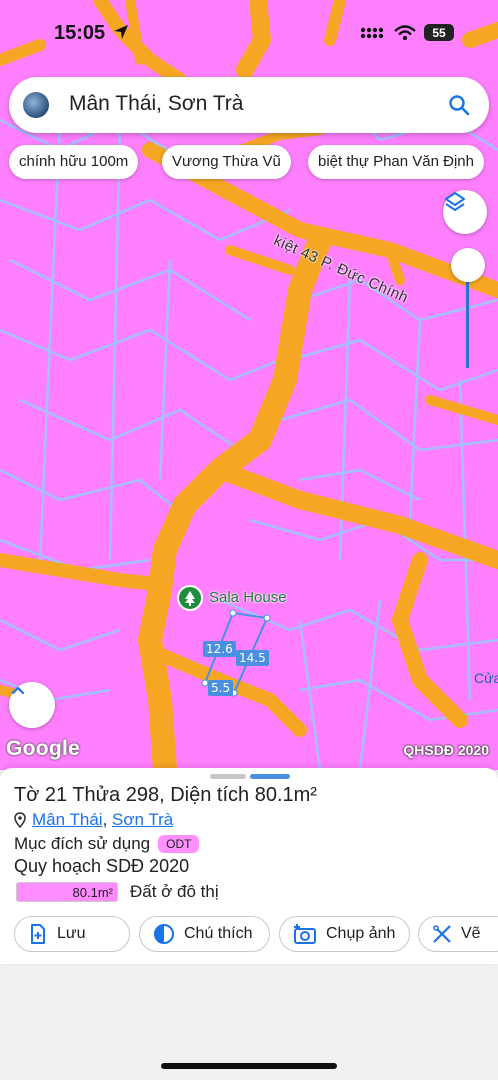 The width and height of the screenshot is (498, 1080). What do you see at coordinates (446, 750) in the screenshot?
I see `layer-name-label: QHSDĐ 2020` at bounding box center [446, 750].